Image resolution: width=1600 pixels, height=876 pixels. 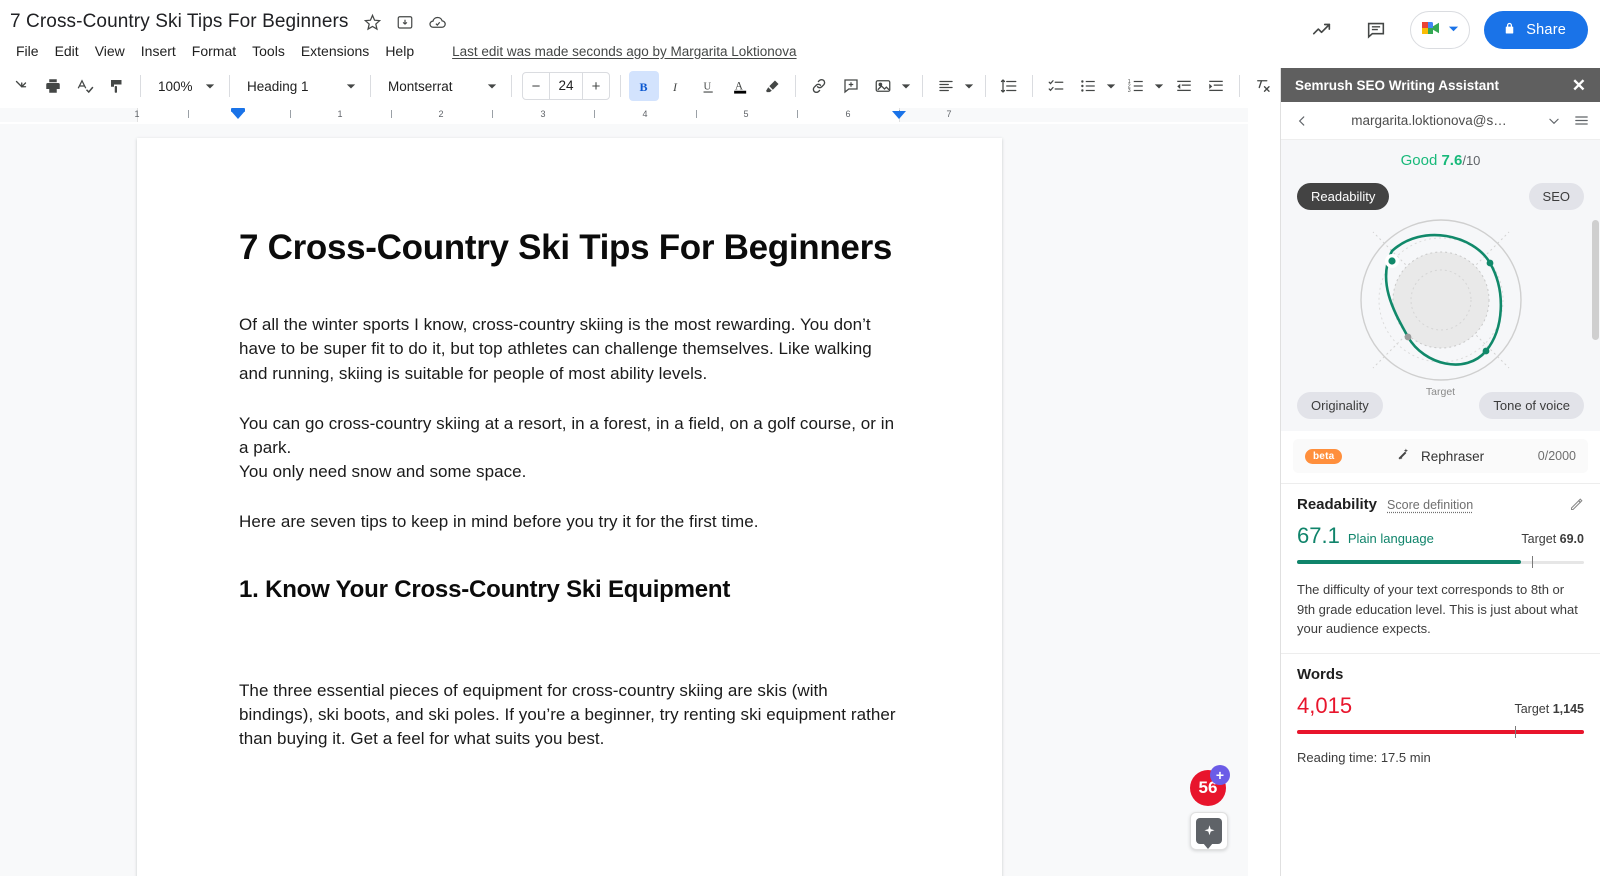 I want to click on panel-header: Semrush SEO Writing Assistant ✕, so click(x=1440, y=85).